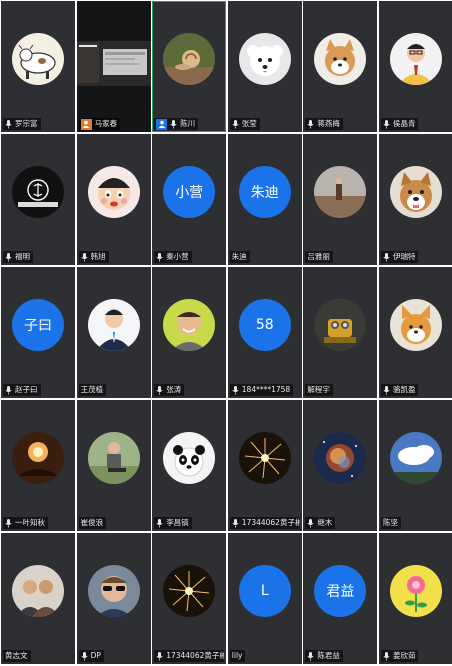 The height and width of the screenshot is (666, 452). What do you see at coordinates (340, 325) in the screenshot?
I see `robot-icon` at bounding box center [340, 325].